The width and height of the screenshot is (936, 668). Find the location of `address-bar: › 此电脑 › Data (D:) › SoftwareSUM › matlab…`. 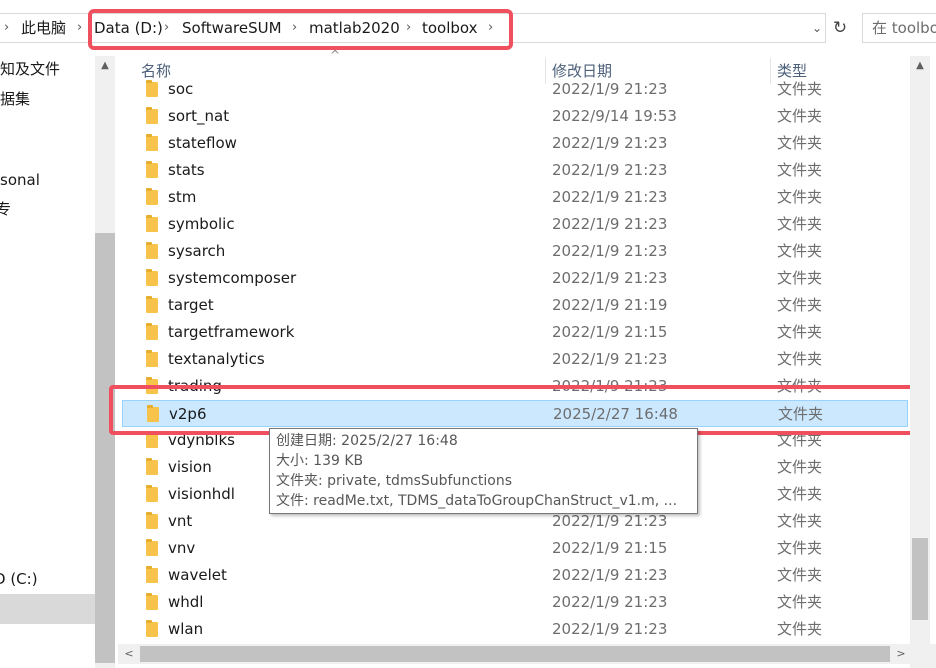

address-bar: › 此电脑 › Data (D:) › SoftwareSUM › matlab… is located at coordinates (468, 28).